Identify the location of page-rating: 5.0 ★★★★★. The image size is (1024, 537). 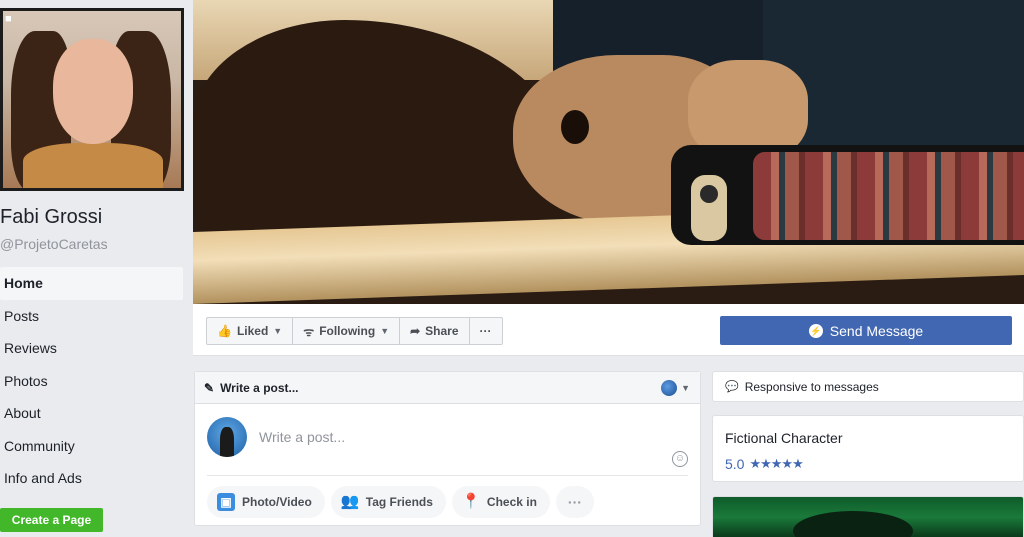
(868, 464).